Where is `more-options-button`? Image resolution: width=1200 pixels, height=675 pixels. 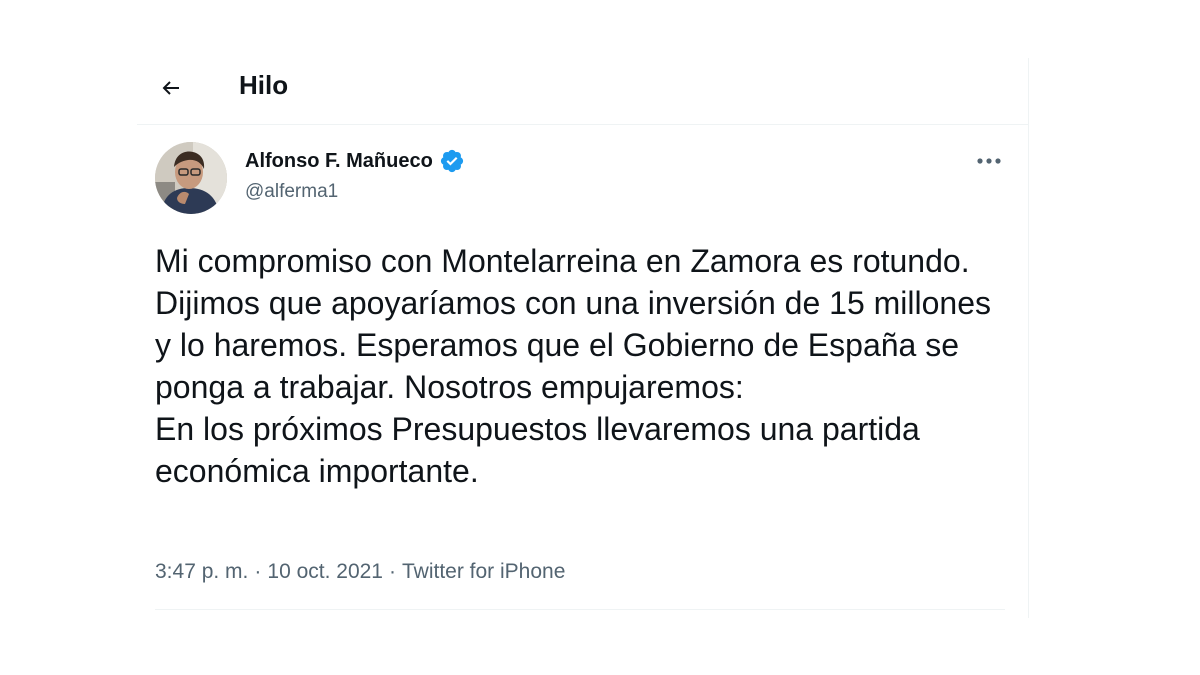
more-options-button is located at coordinates (989, 161).